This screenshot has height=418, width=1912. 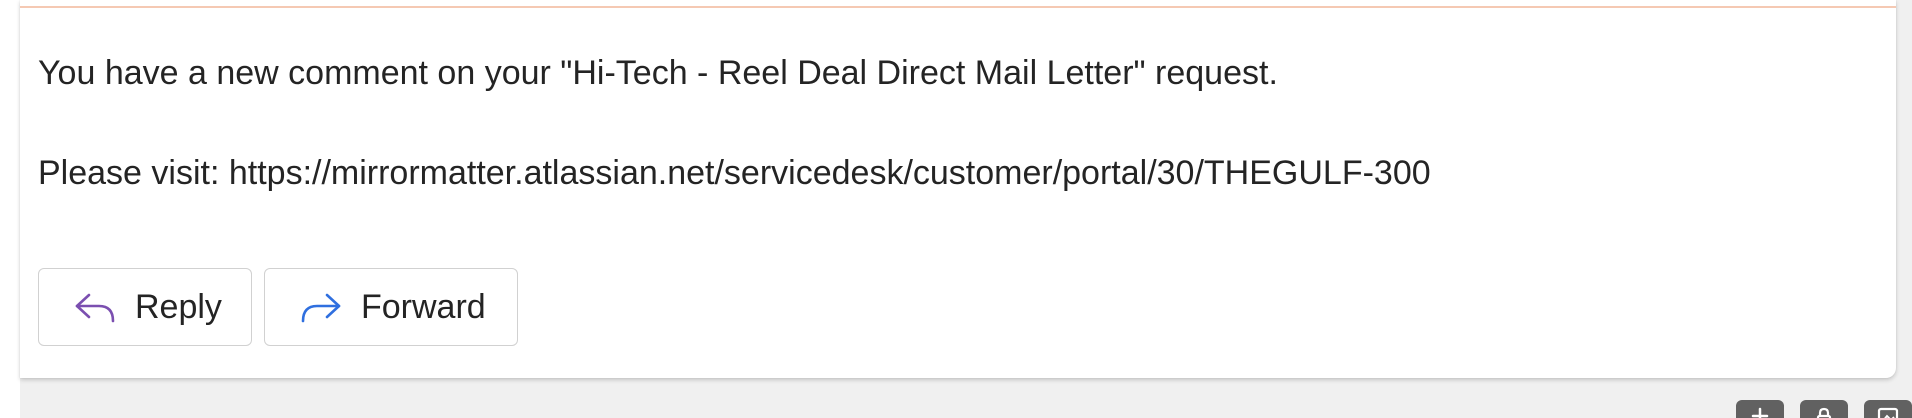 What do you see at coordinates (10, 209) in the screenshot?
I see `left-gutter` at bounding box center [10, 209].